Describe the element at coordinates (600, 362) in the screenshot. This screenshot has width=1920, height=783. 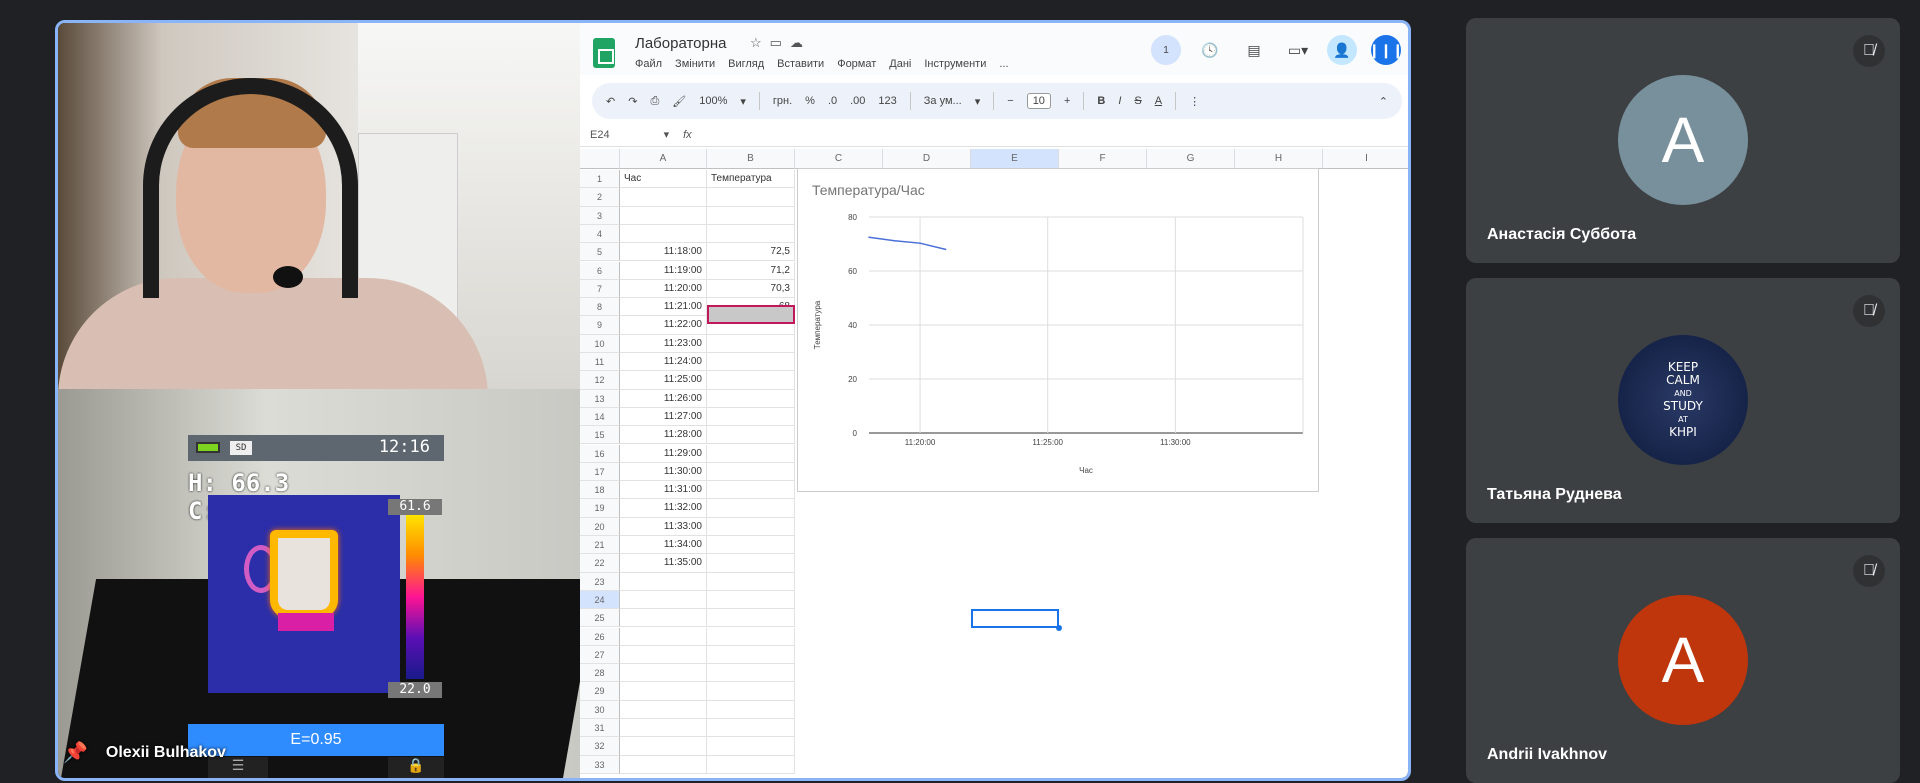
I see `row-header: 11` at that location.